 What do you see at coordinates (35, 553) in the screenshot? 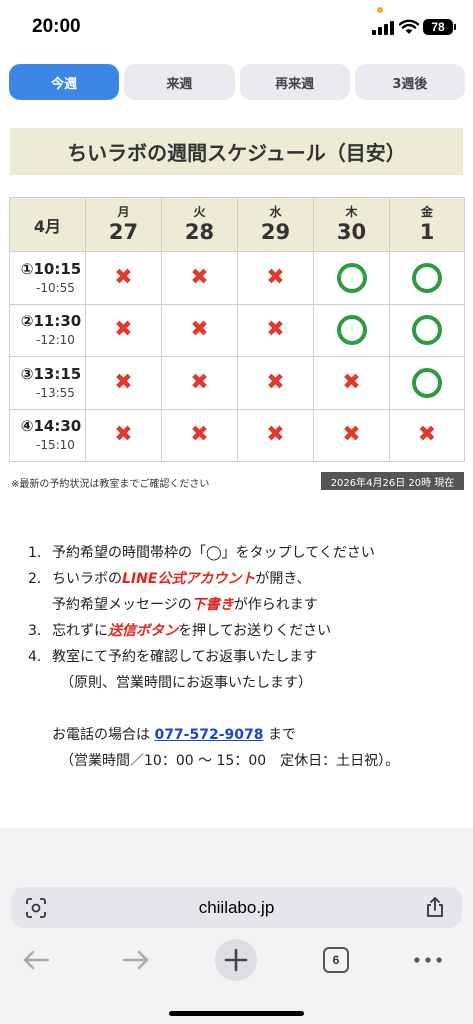
I see `step-number: 1.` at bounding box center [35, 553].